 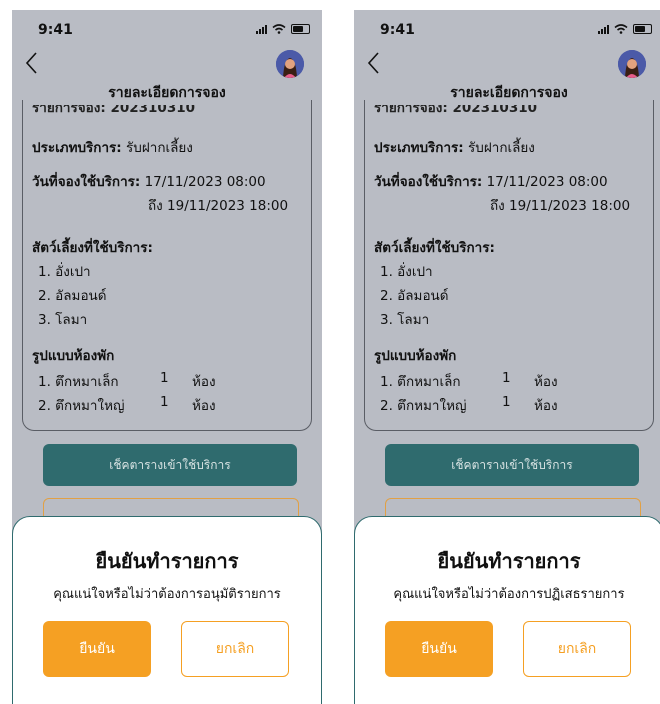 I want to click on dialog-message: คุณแน่ใจหรือไม่ว่าต้องการอนุมัติรายการ, so click(x=167, y=594).